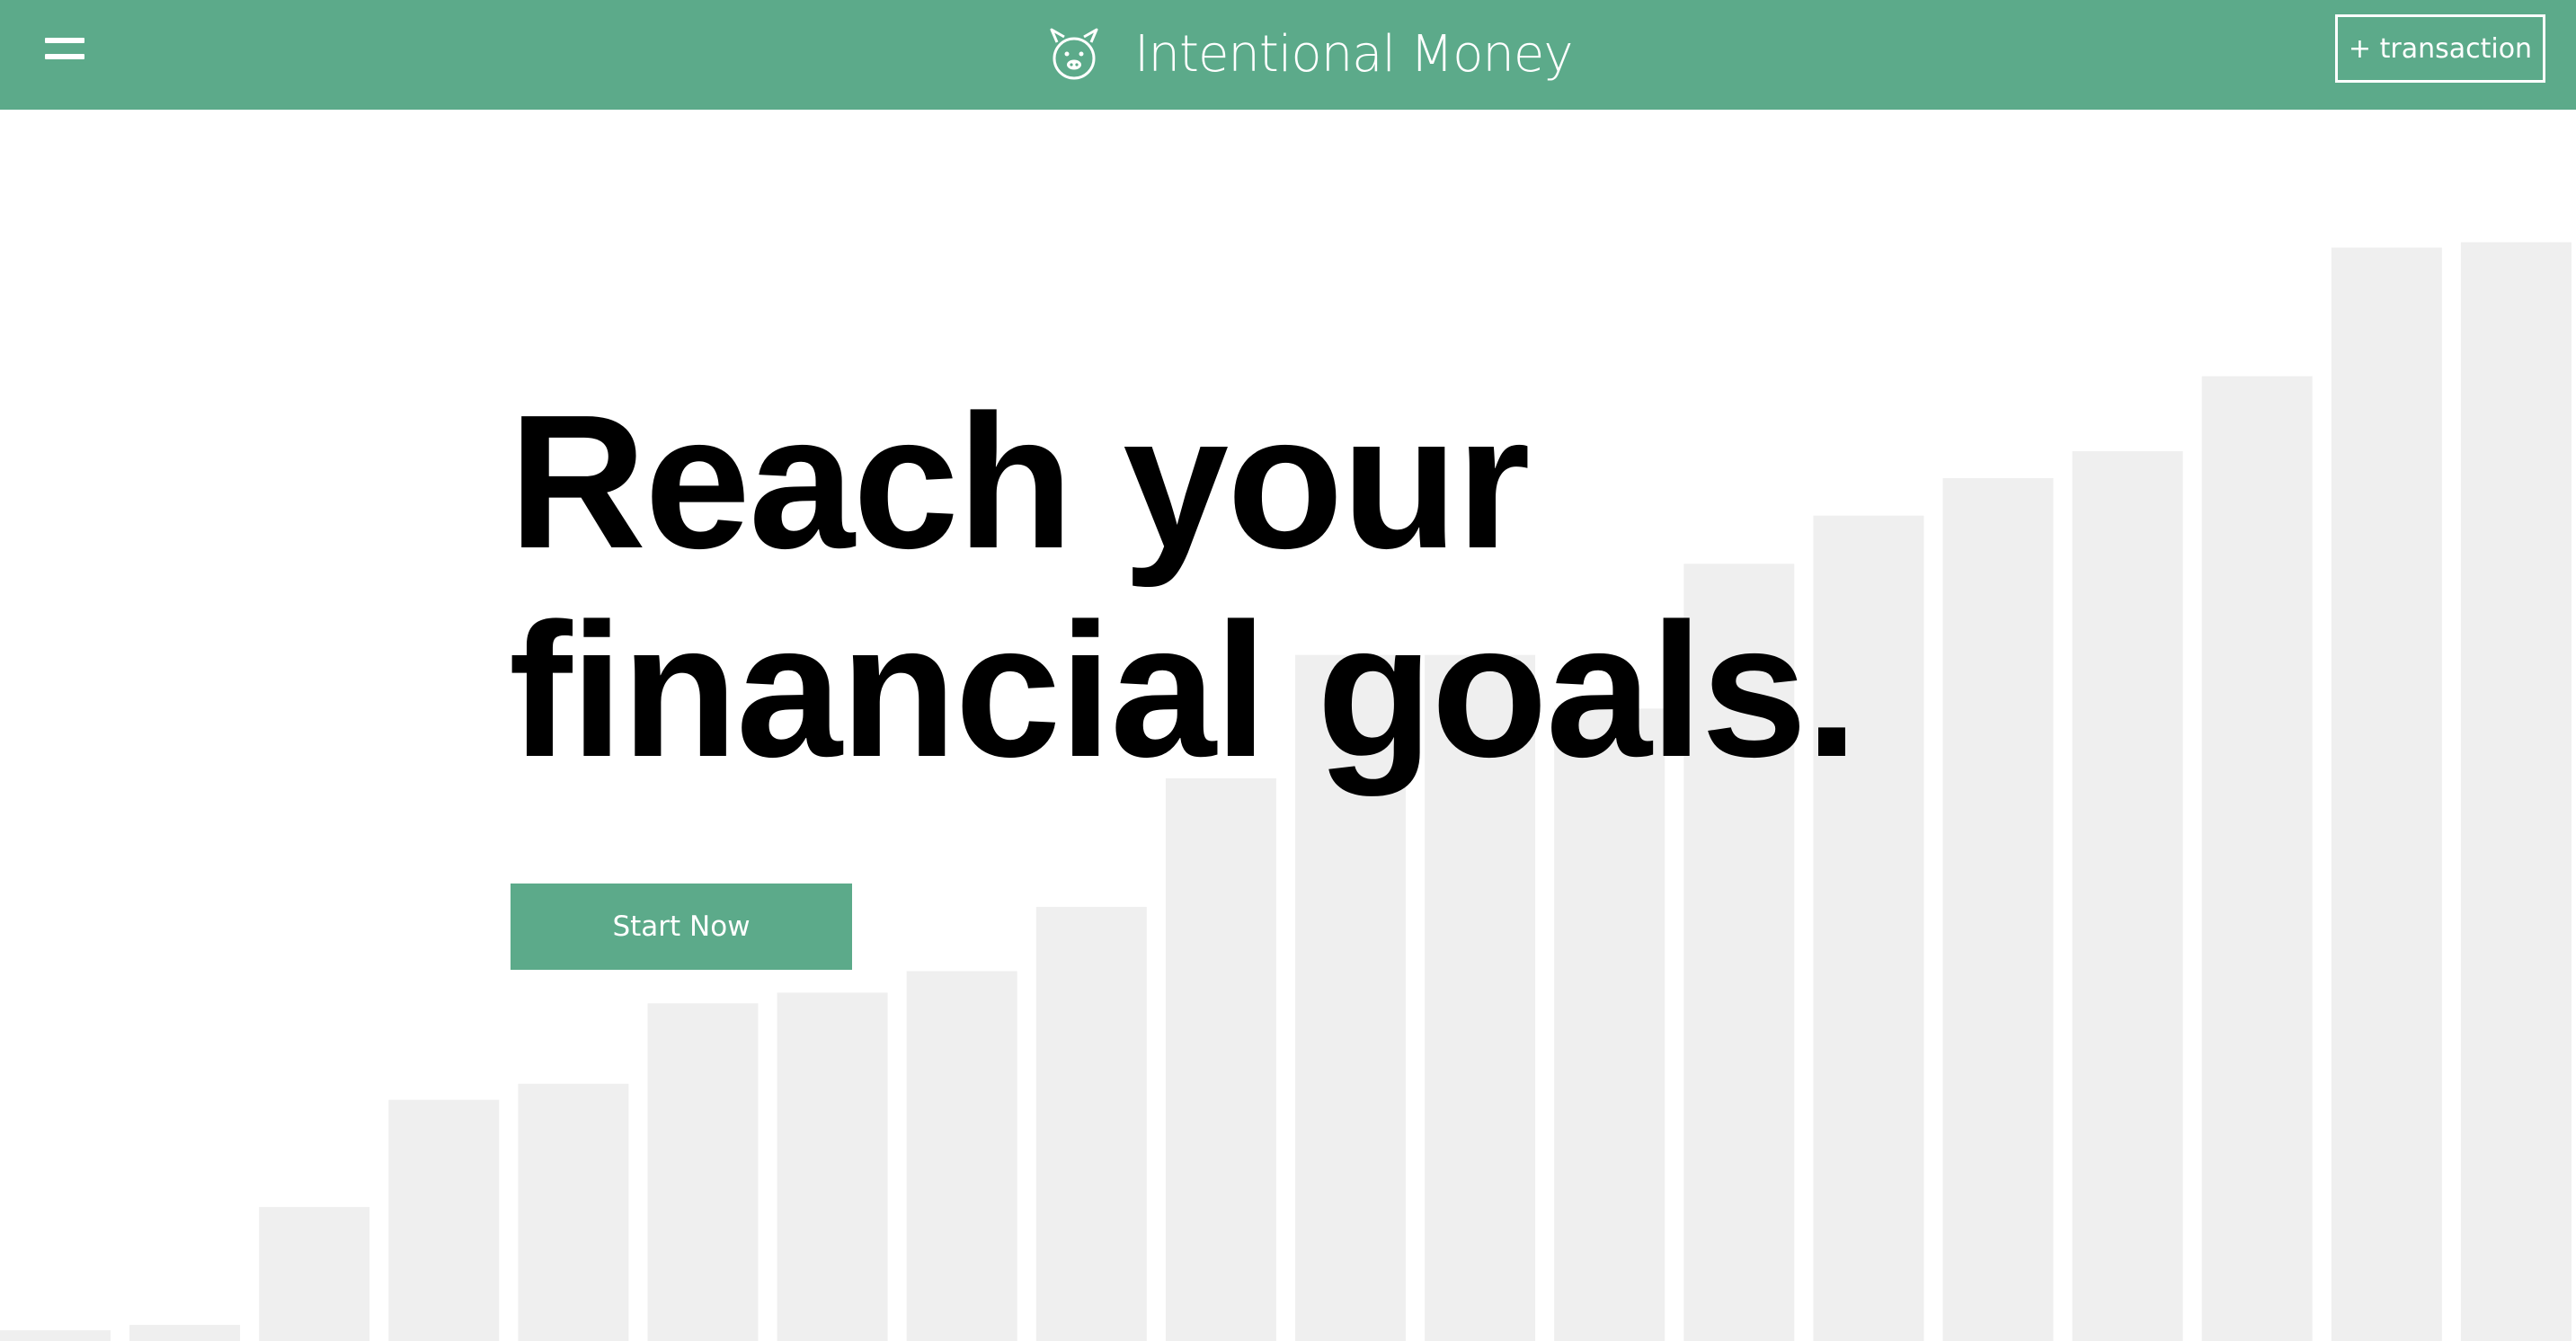  I want to click on hamburger-menu-icon, so click(64, 47).